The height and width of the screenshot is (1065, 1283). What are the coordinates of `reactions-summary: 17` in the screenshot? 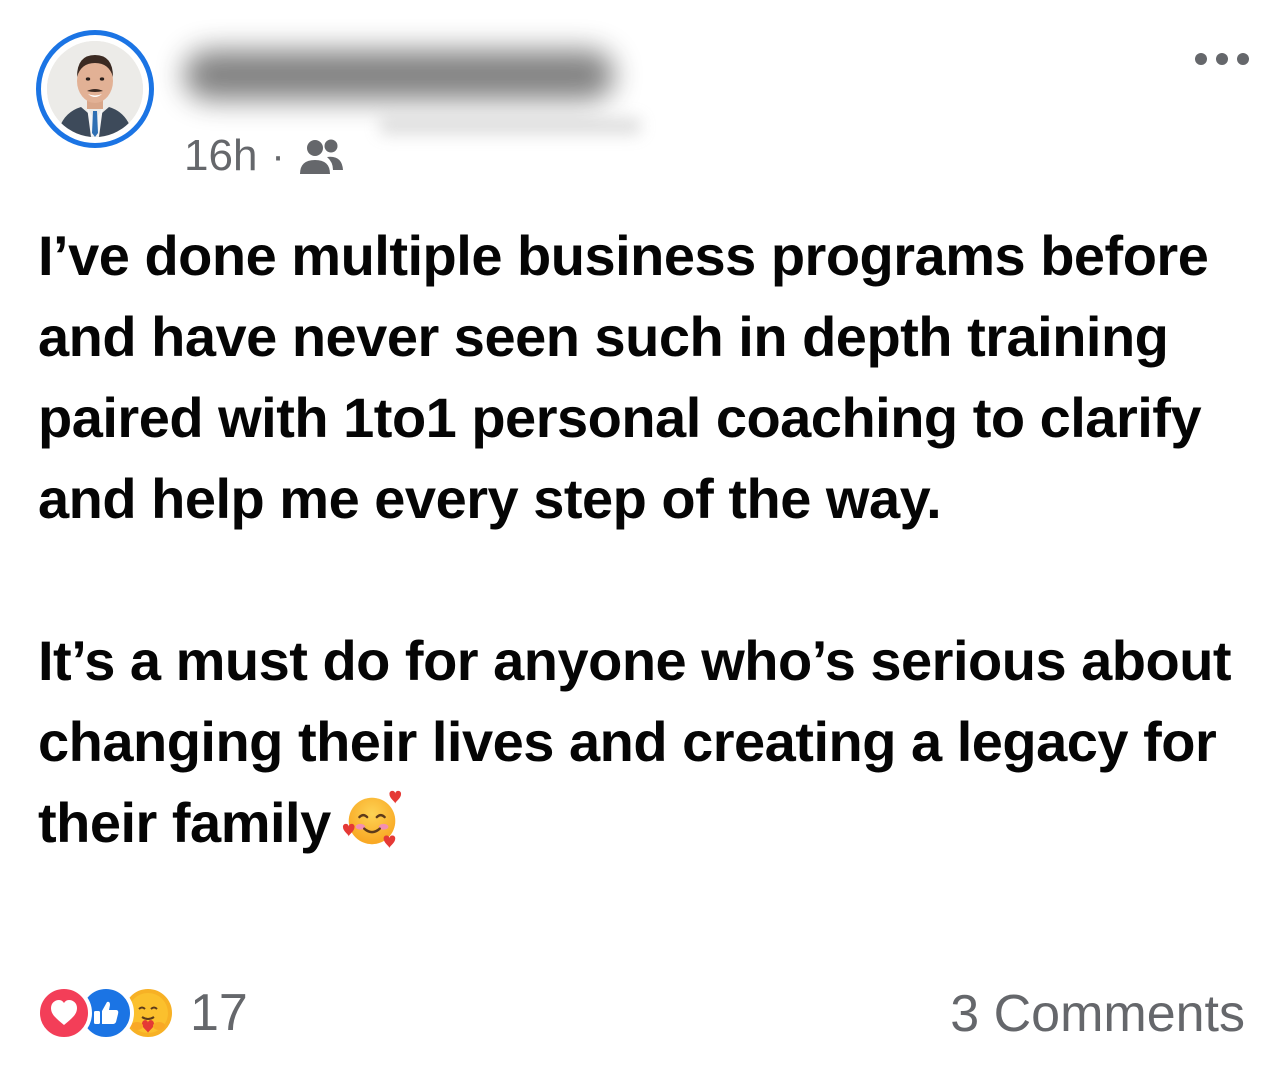 It's located at (142, 1013).